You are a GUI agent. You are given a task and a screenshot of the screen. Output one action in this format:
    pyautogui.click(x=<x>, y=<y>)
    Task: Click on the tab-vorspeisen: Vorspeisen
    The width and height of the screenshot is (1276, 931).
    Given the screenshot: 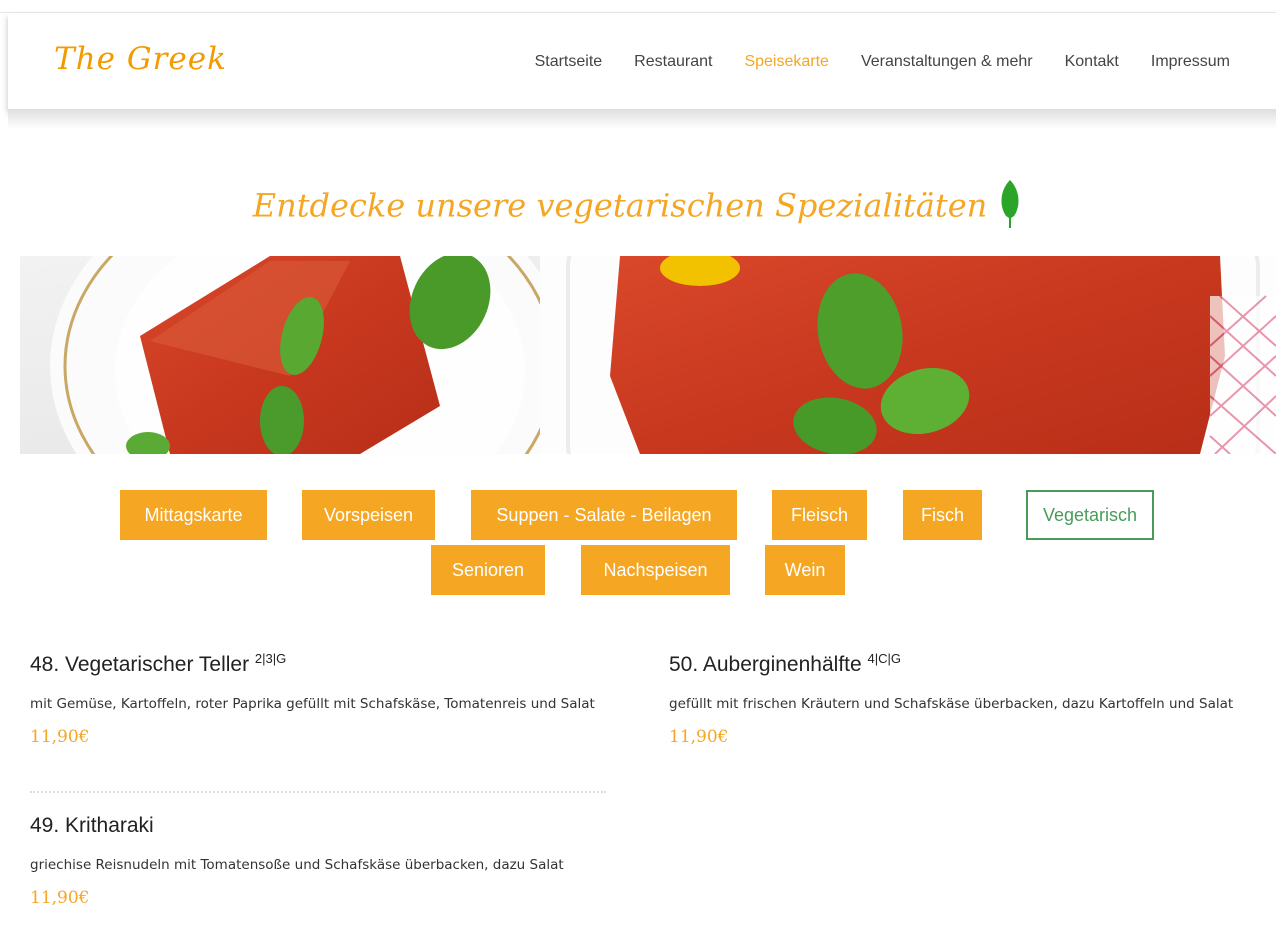 What is the action you would take?
    pyautogui.click(x=368, y=515)
    